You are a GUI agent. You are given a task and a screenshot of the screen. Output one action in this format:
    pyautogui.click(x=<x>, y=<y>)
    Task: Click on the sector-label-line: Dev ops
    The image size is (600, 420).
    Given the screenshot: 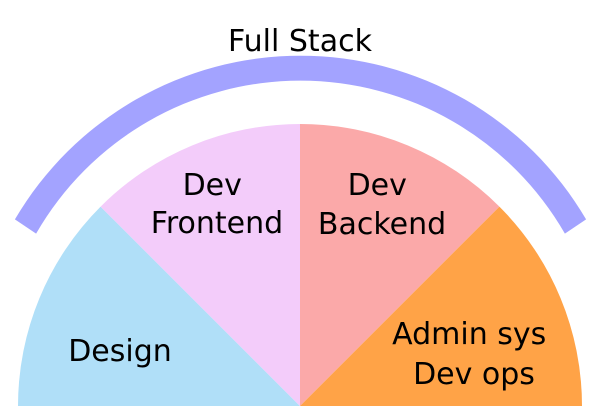 What is the action you would take?
    pyautogui.click(x=474, y=374)
    